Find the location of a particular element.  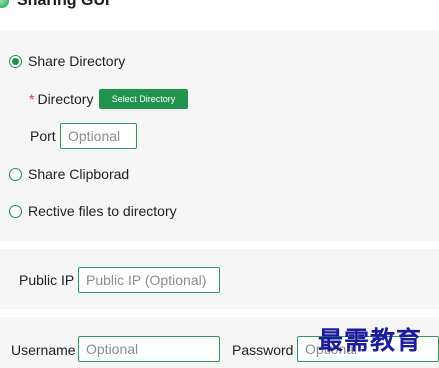

title-bar: Sharing GUI is located at coordinates (54, 5).